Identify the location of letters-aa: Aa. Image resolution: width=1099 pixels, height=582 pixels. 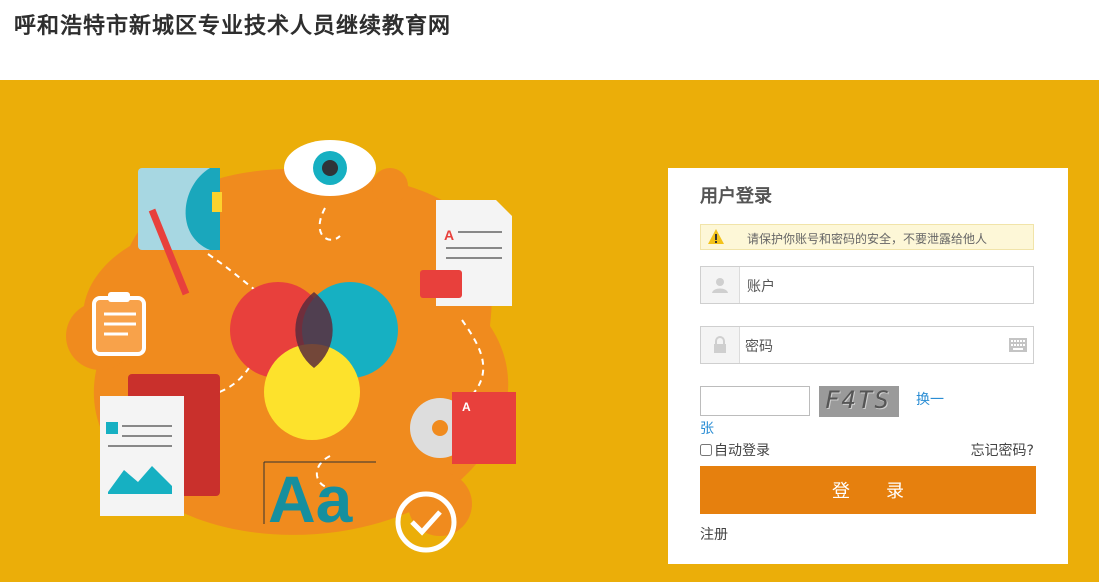
(311, 499).